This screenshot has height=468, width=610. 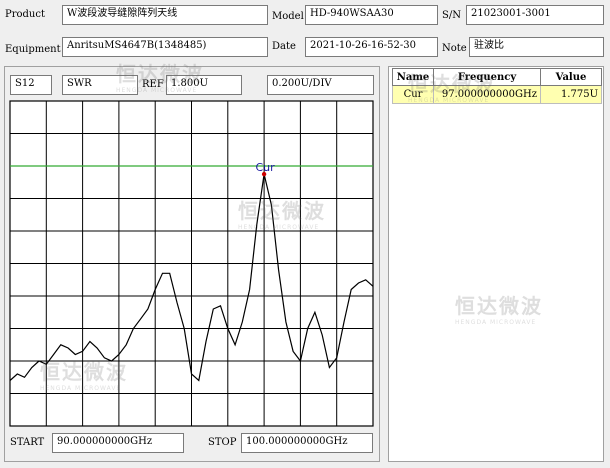 What do you see at coordinates (454, 48) in the screenshot?
I see `note-label: Note` at bounding box center [454, 48].